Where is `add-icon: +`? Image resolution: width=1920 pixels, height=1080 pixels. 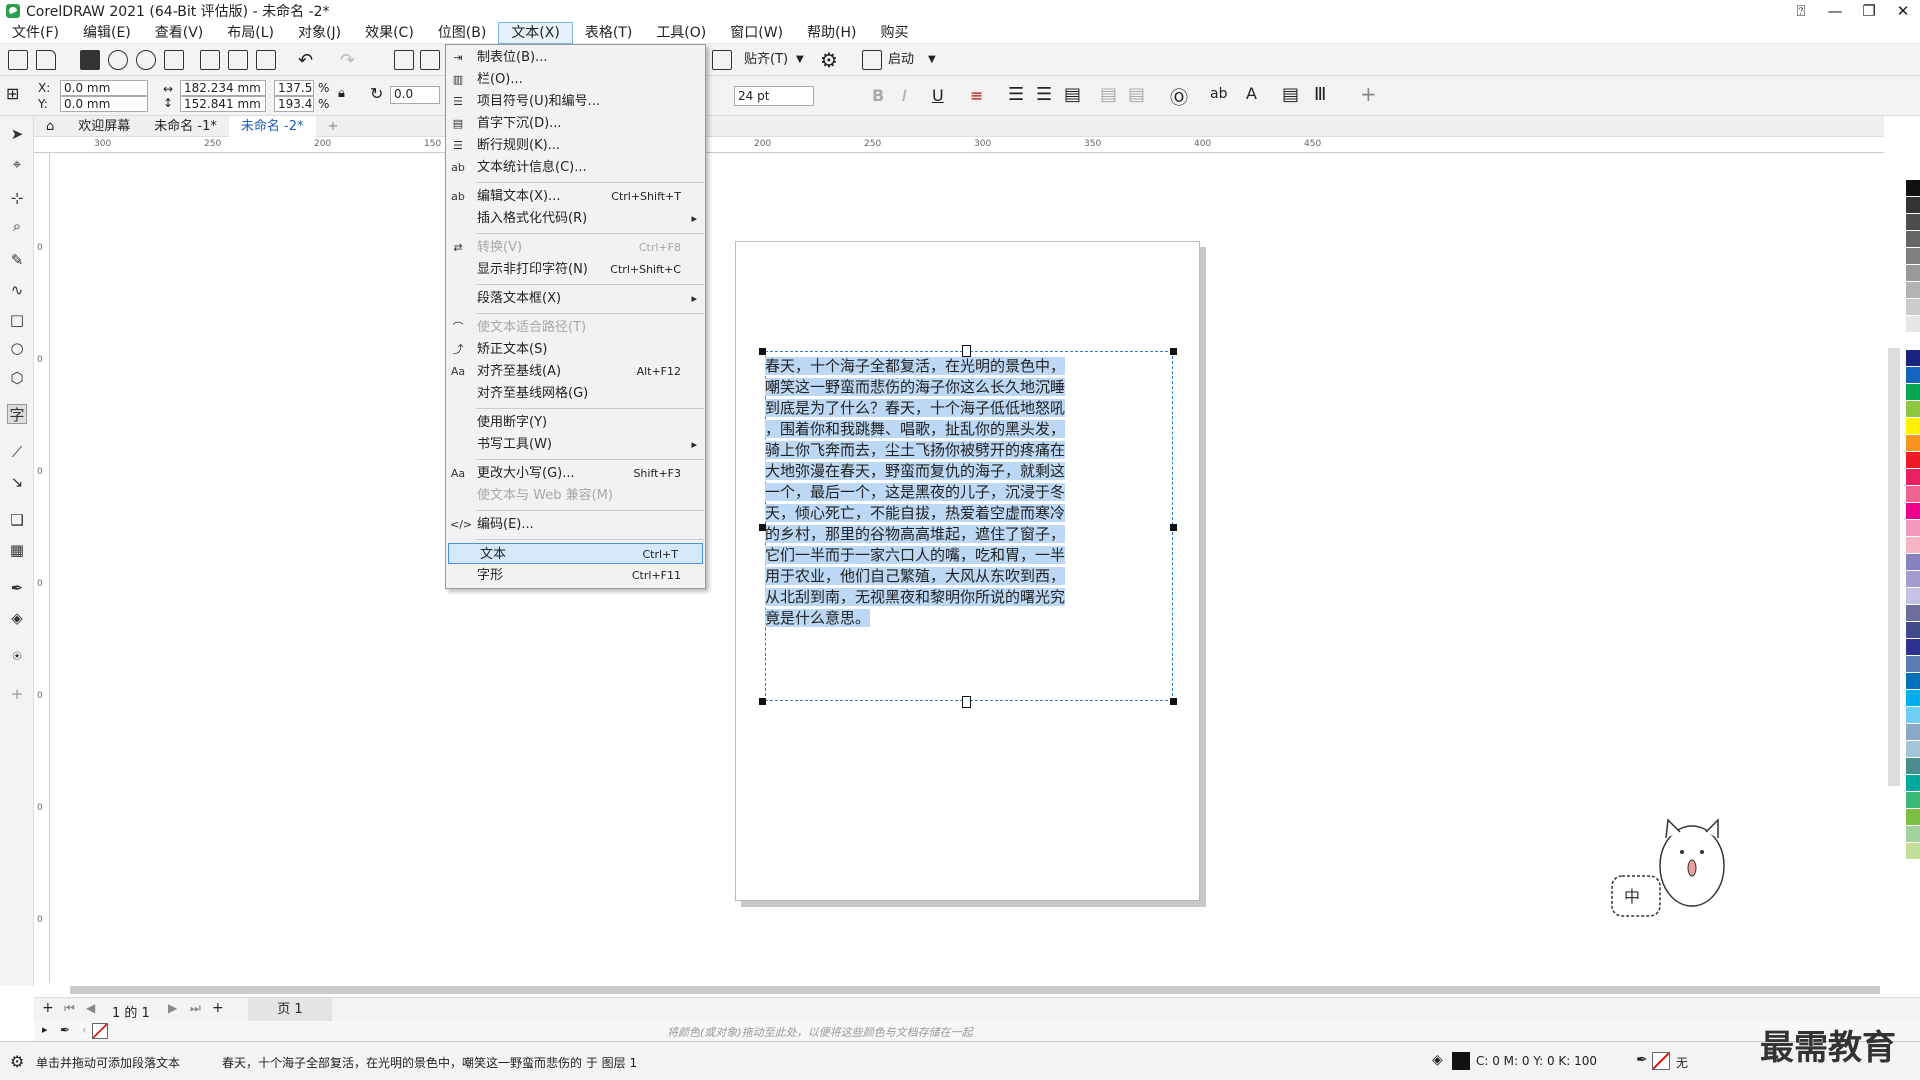
add-icon: + is located at coordinates (1368, 94).